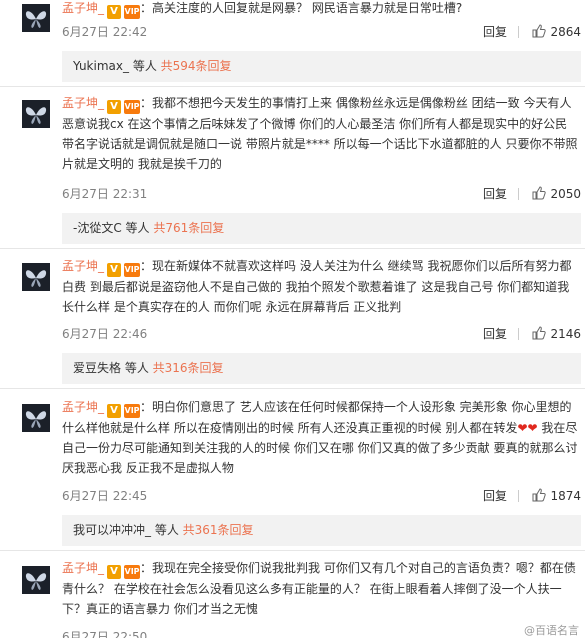  What do you see at coordinates (565, 32) in the screenshot?
I see `like-count: 2864` at bounding box center [565, 32].